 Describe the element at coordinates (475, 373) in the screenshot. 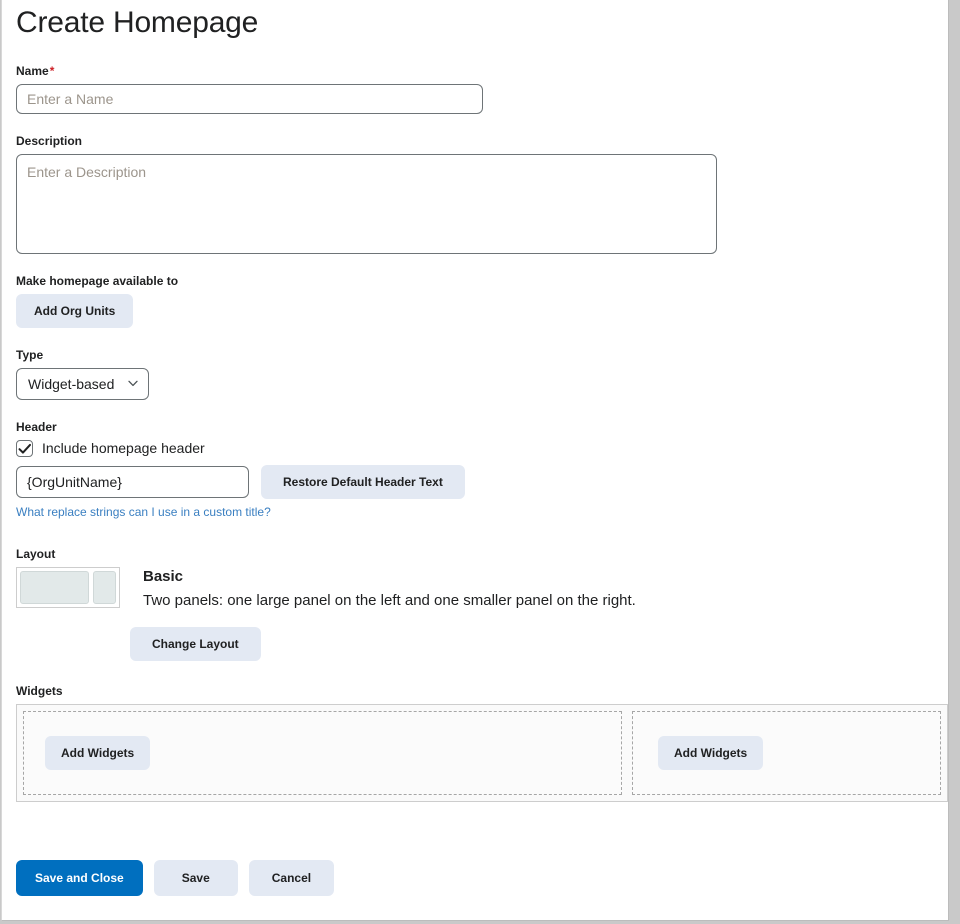

I see `type-group: Type Widget-based` at that location.